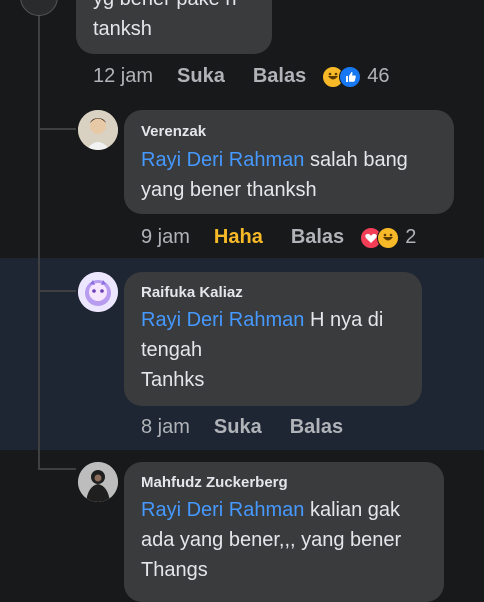 The image size is (484, 602). I want to click on comment-time: 9 jam, so click(165, 237).